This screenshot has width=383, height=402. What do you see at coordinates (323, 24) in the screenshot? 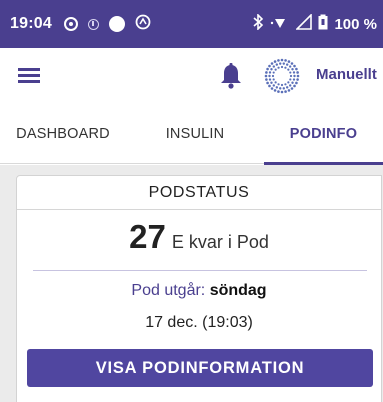
I see `battery-icon` at bounding box center [323, 24].